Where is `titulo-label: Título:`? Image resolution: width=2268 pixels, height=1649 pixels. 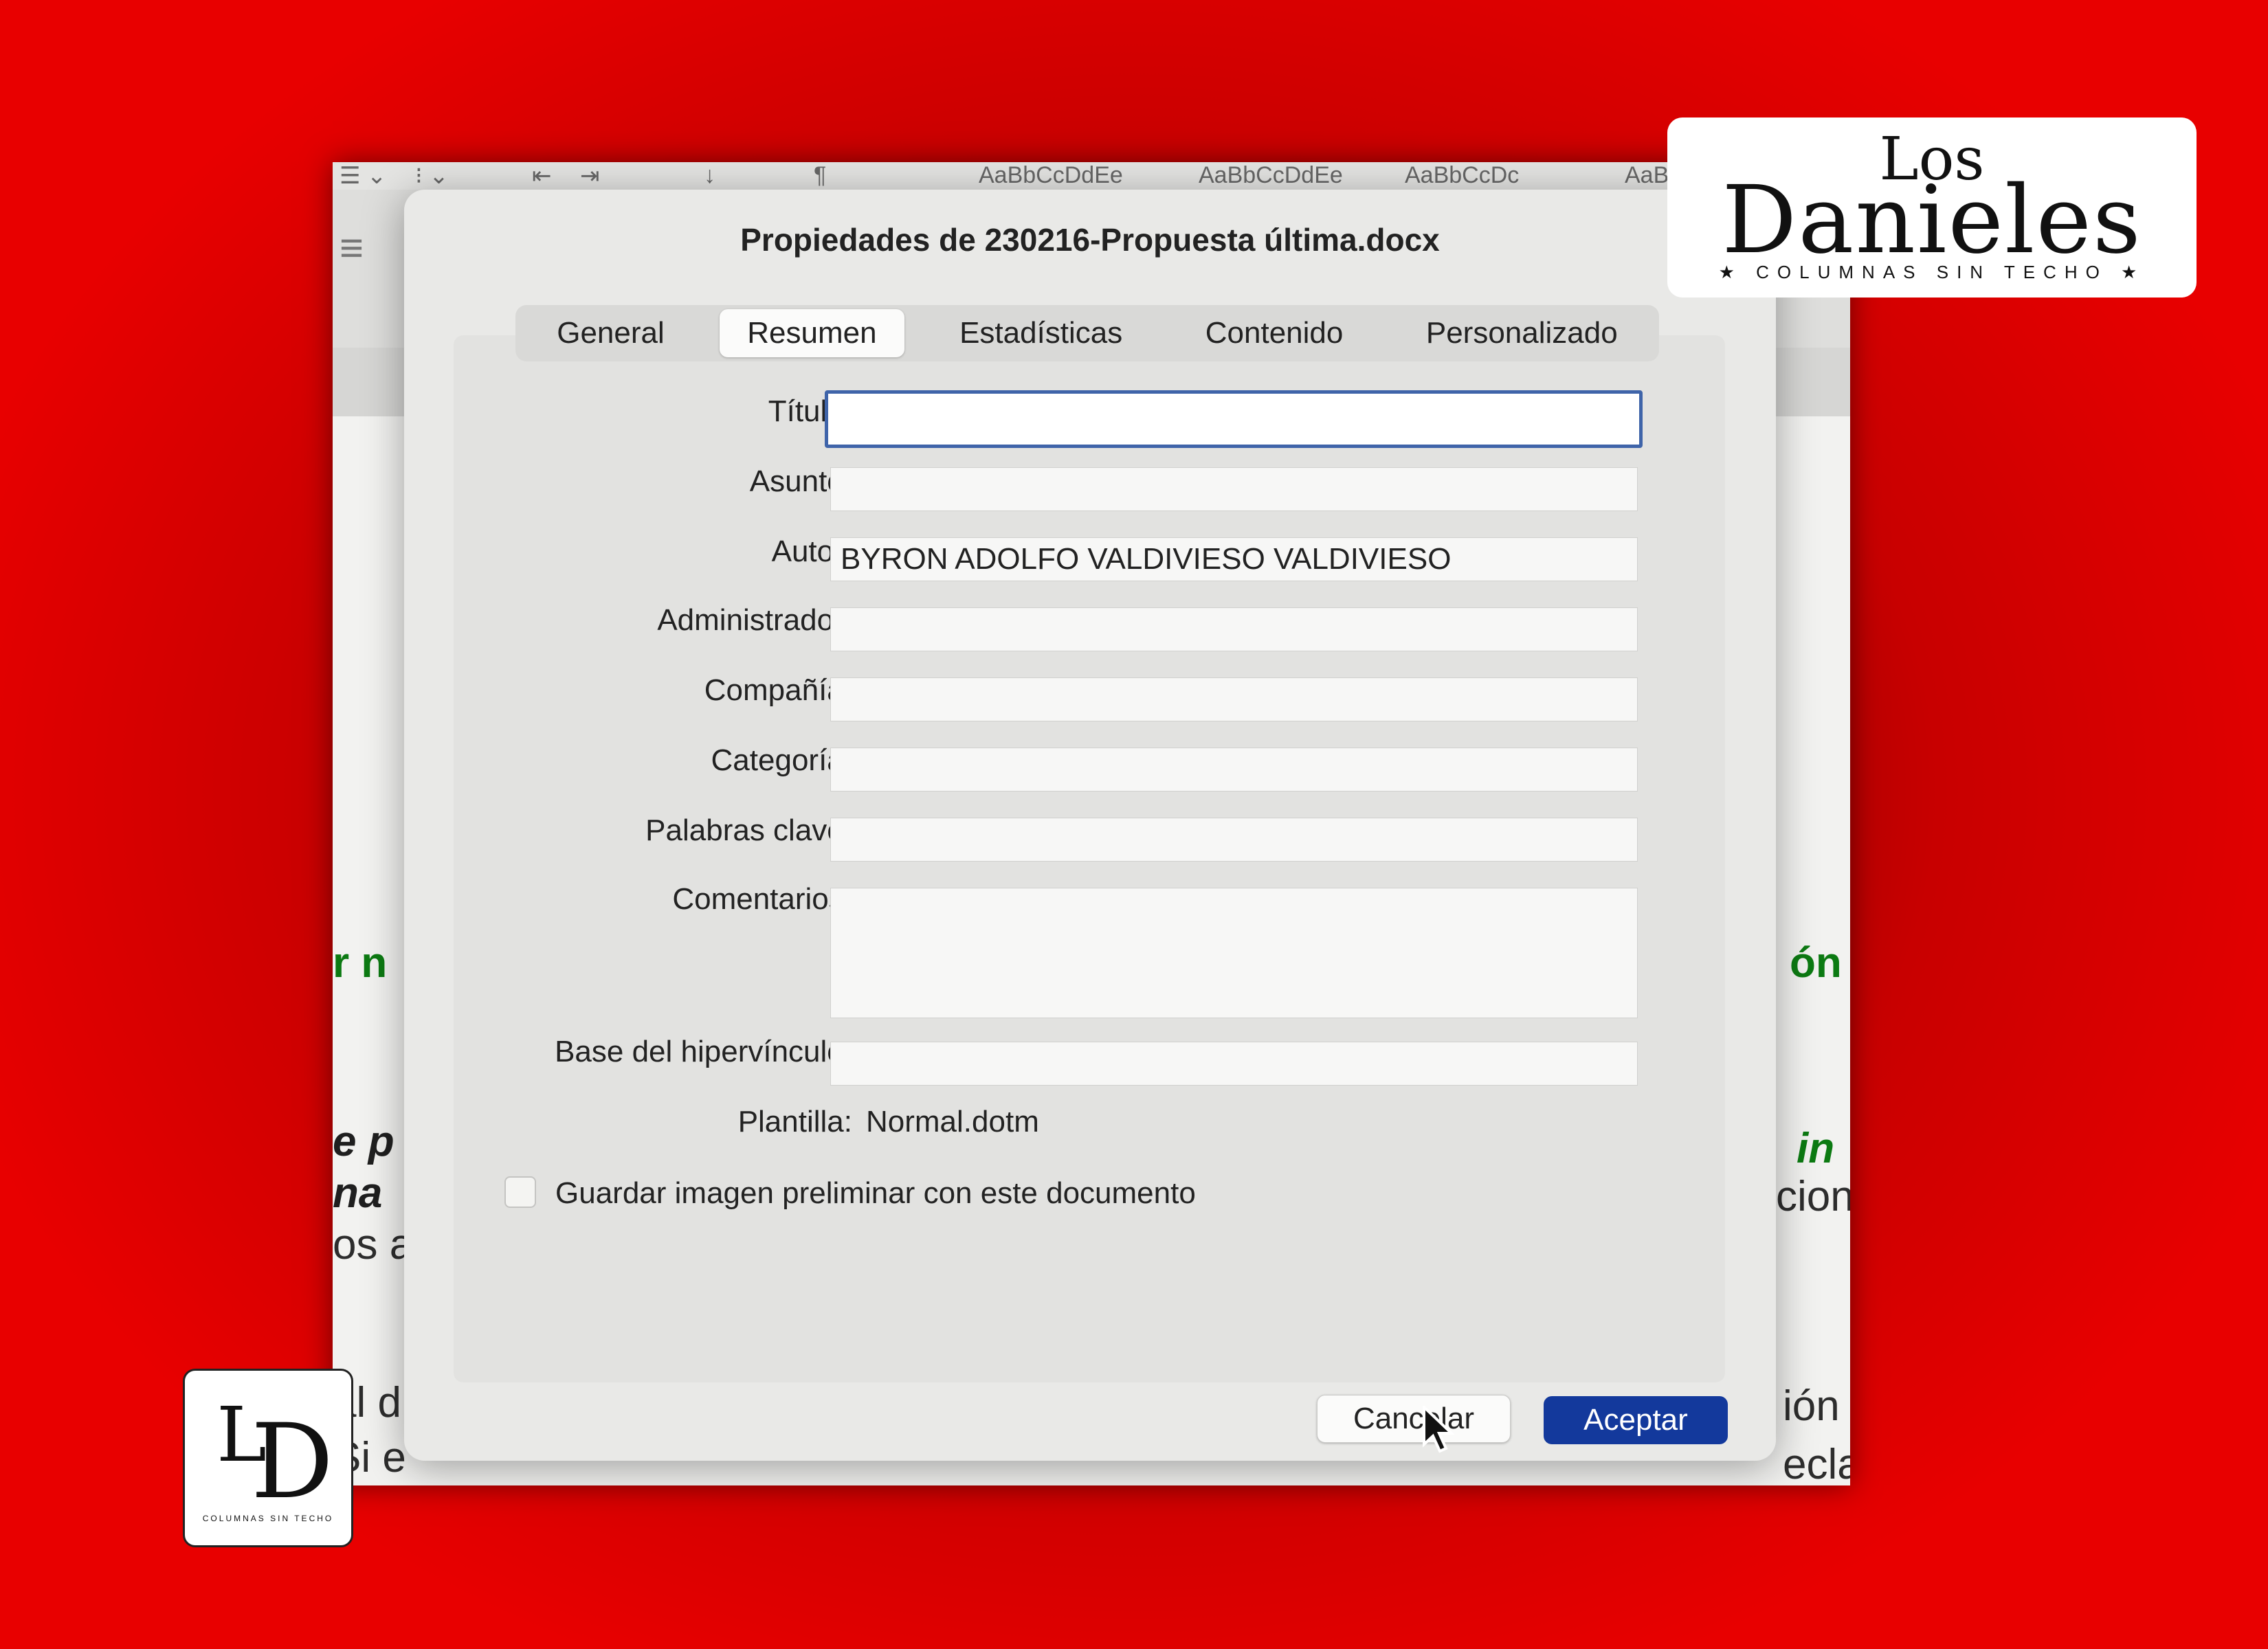
titulo-label: Título: is located at coordinates (810, 411).